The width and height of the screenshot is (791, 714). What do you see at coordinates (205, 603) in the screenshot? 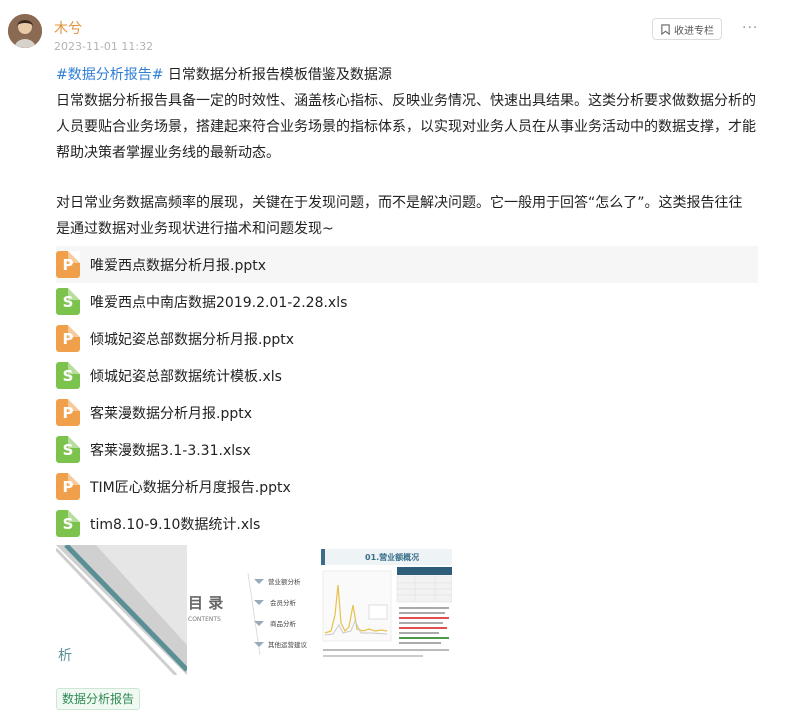
I see `contents-title: 目 录` at bounding box center [205, 603].